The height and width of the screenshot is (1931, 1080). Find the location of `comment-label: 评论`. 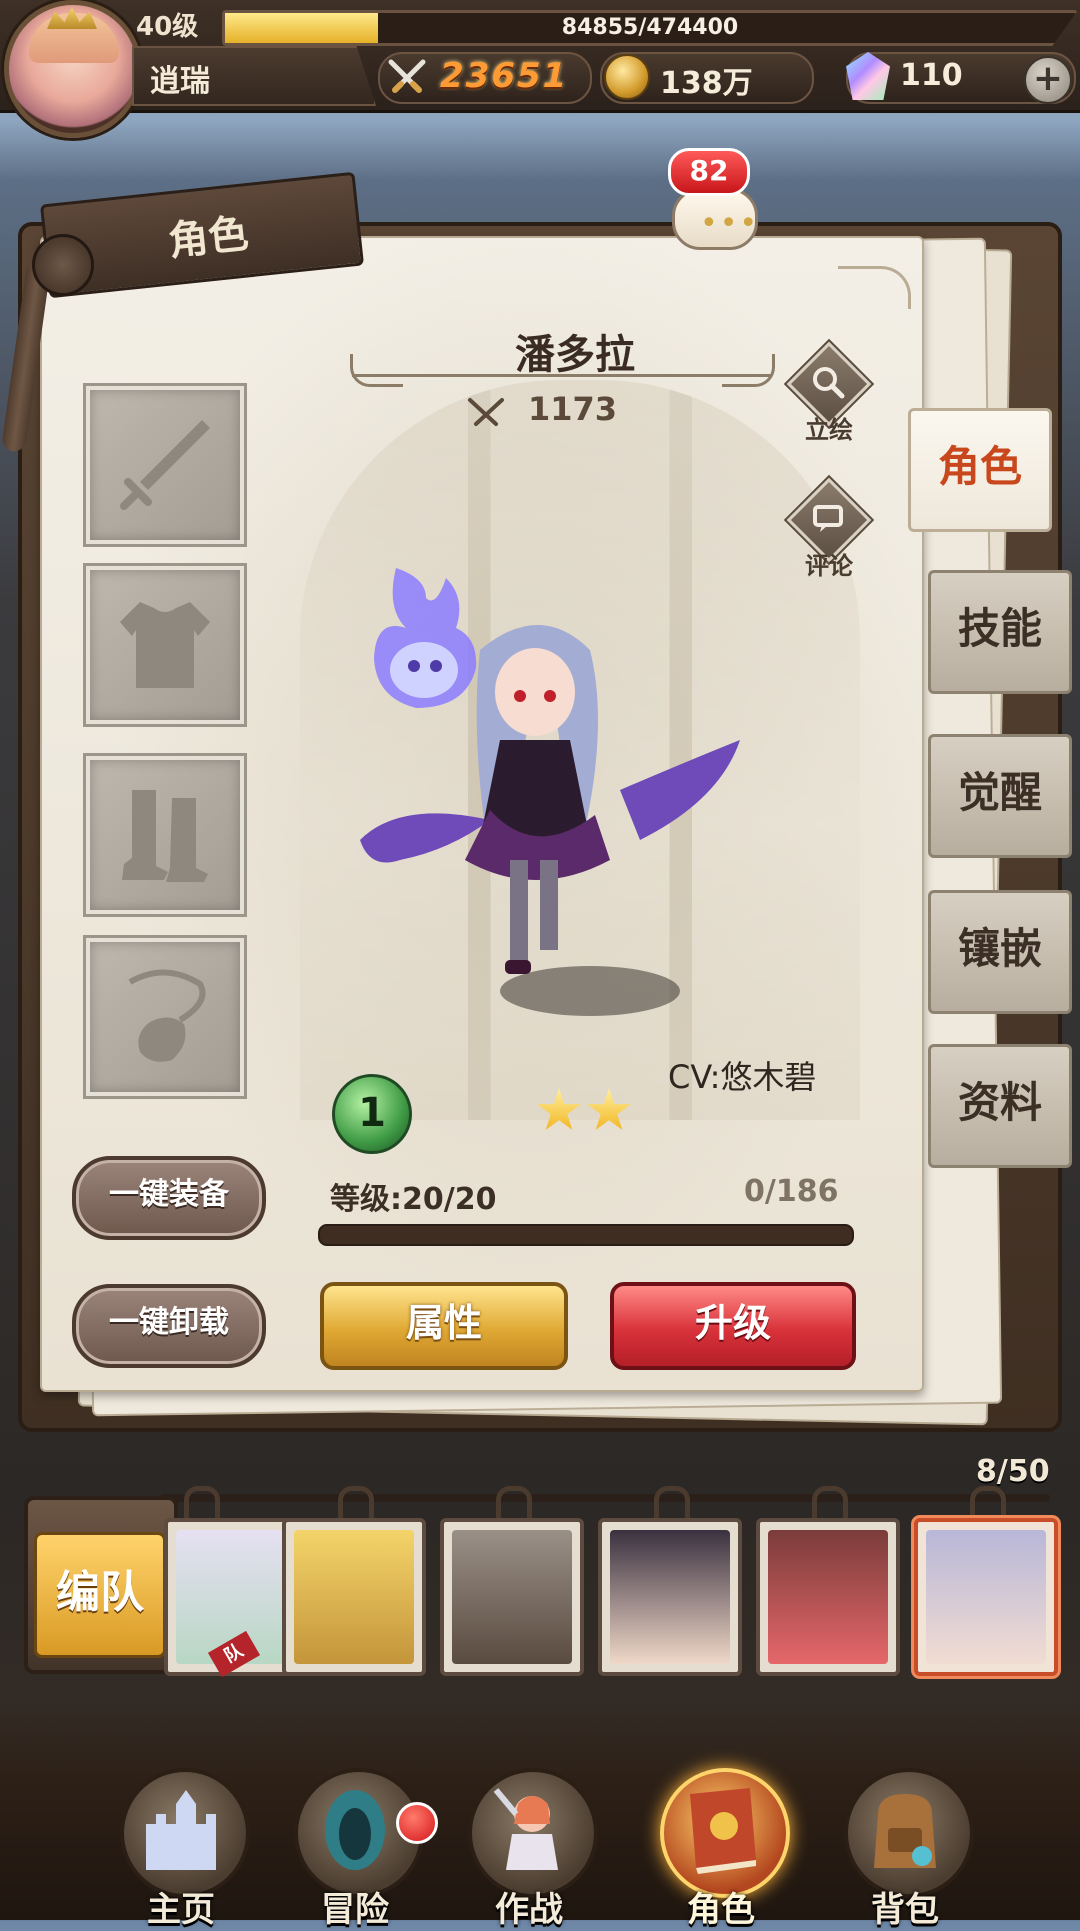

comment-label: 评论 is located at coordinates (829, 566).